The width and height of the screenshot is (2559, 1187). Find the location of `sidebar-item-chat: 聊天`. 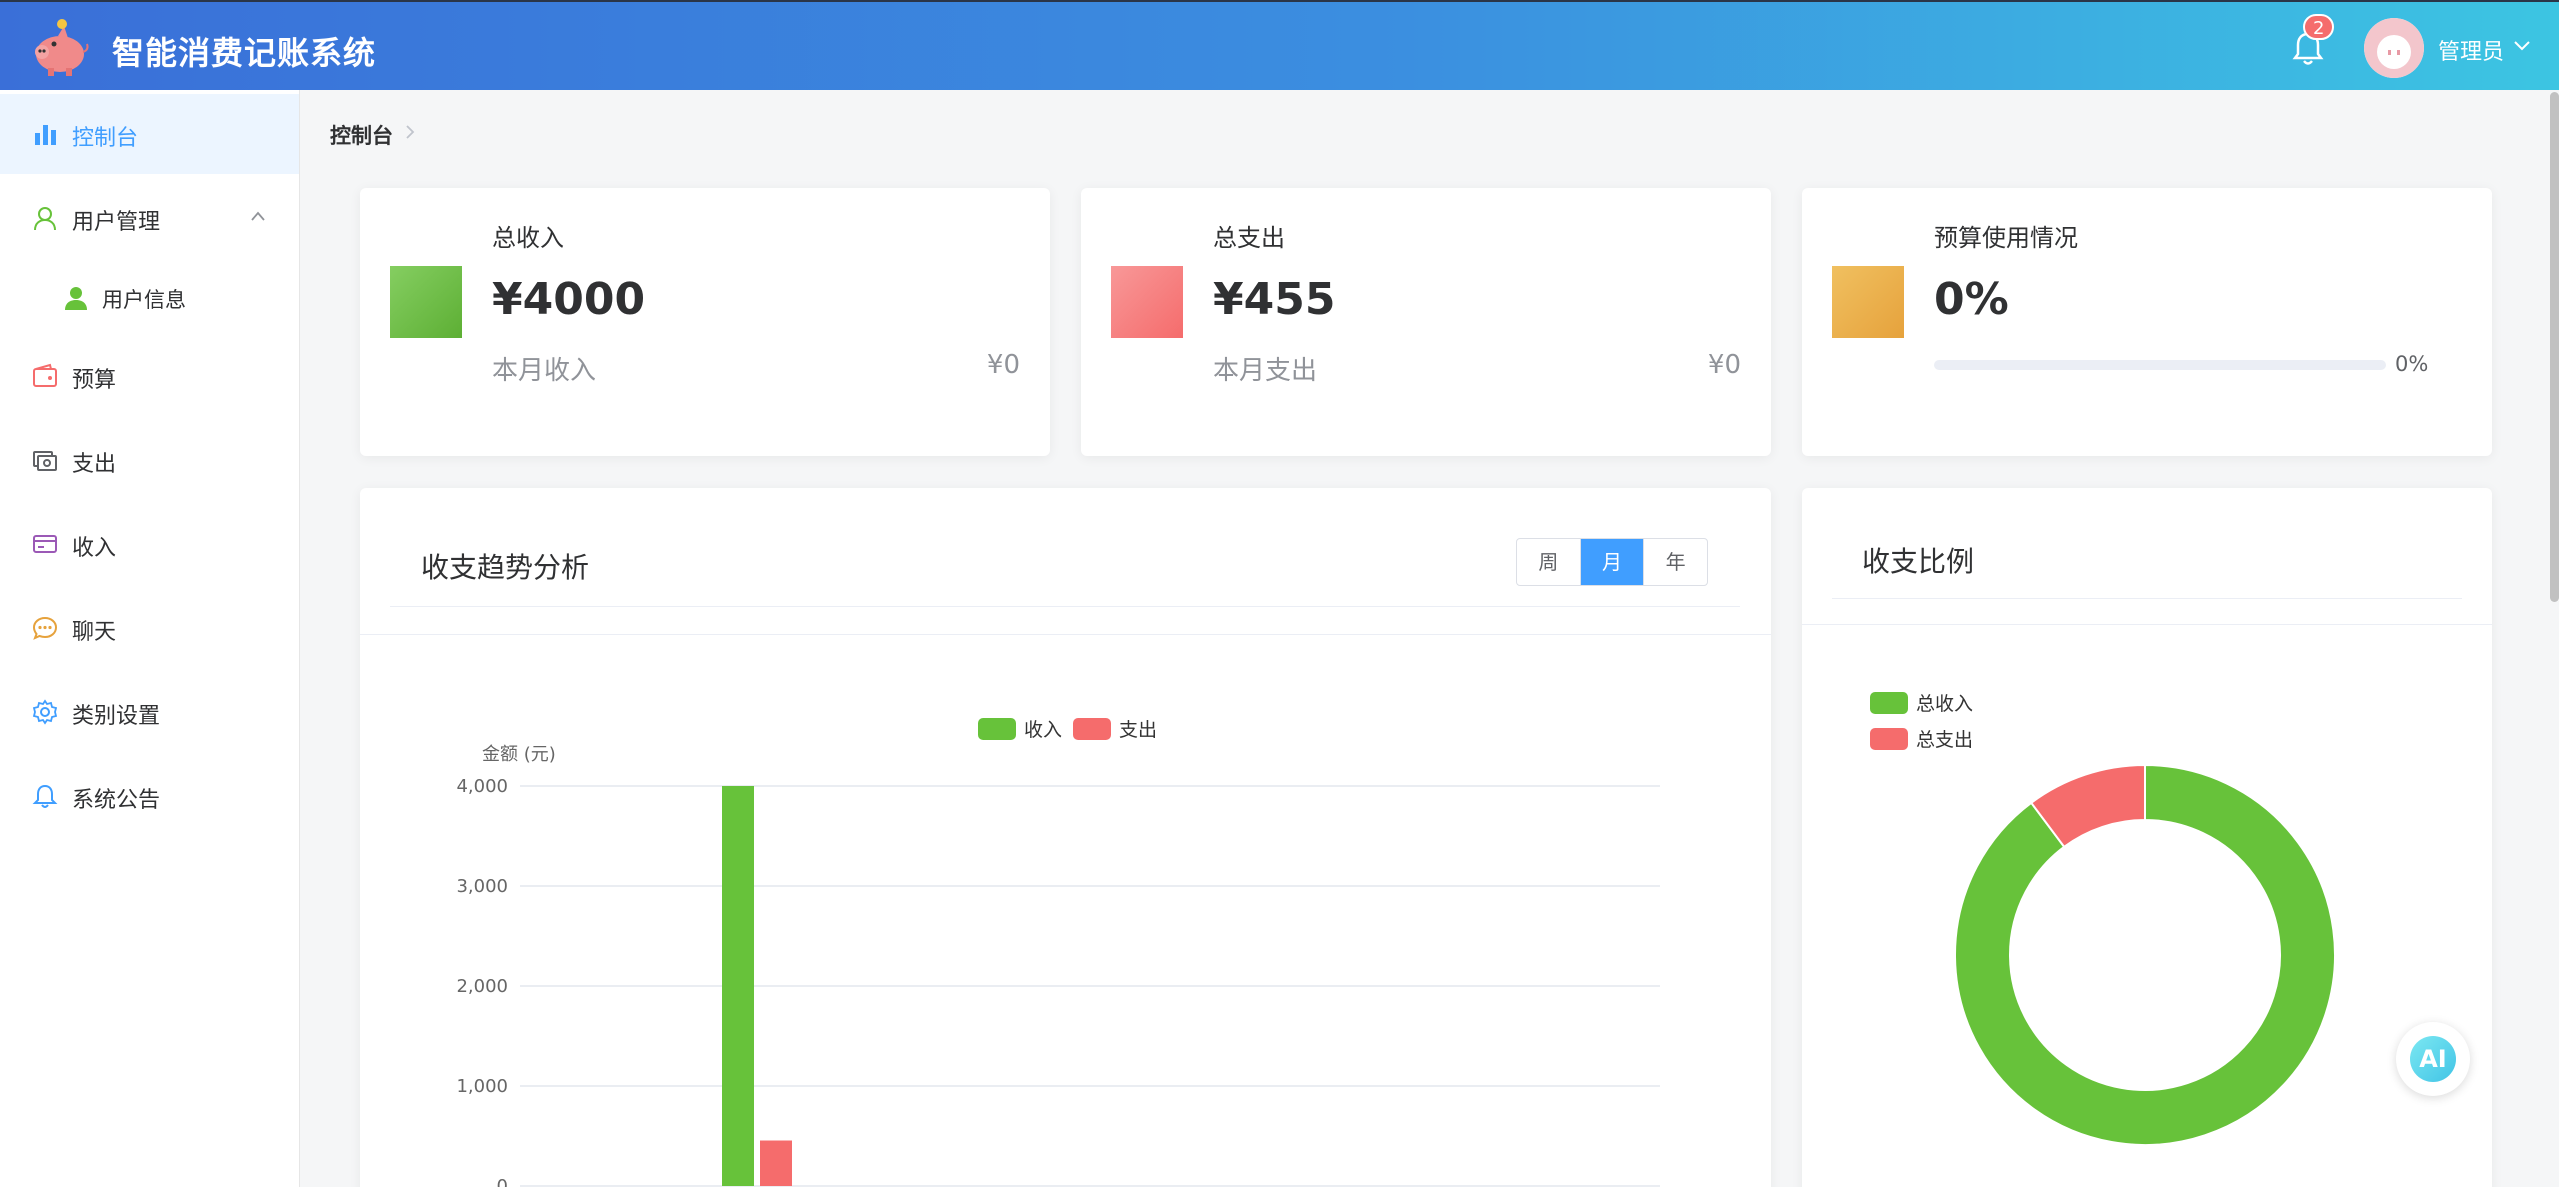

sidebar-item-chat: 聊天 is located at coordinates (149, 628).